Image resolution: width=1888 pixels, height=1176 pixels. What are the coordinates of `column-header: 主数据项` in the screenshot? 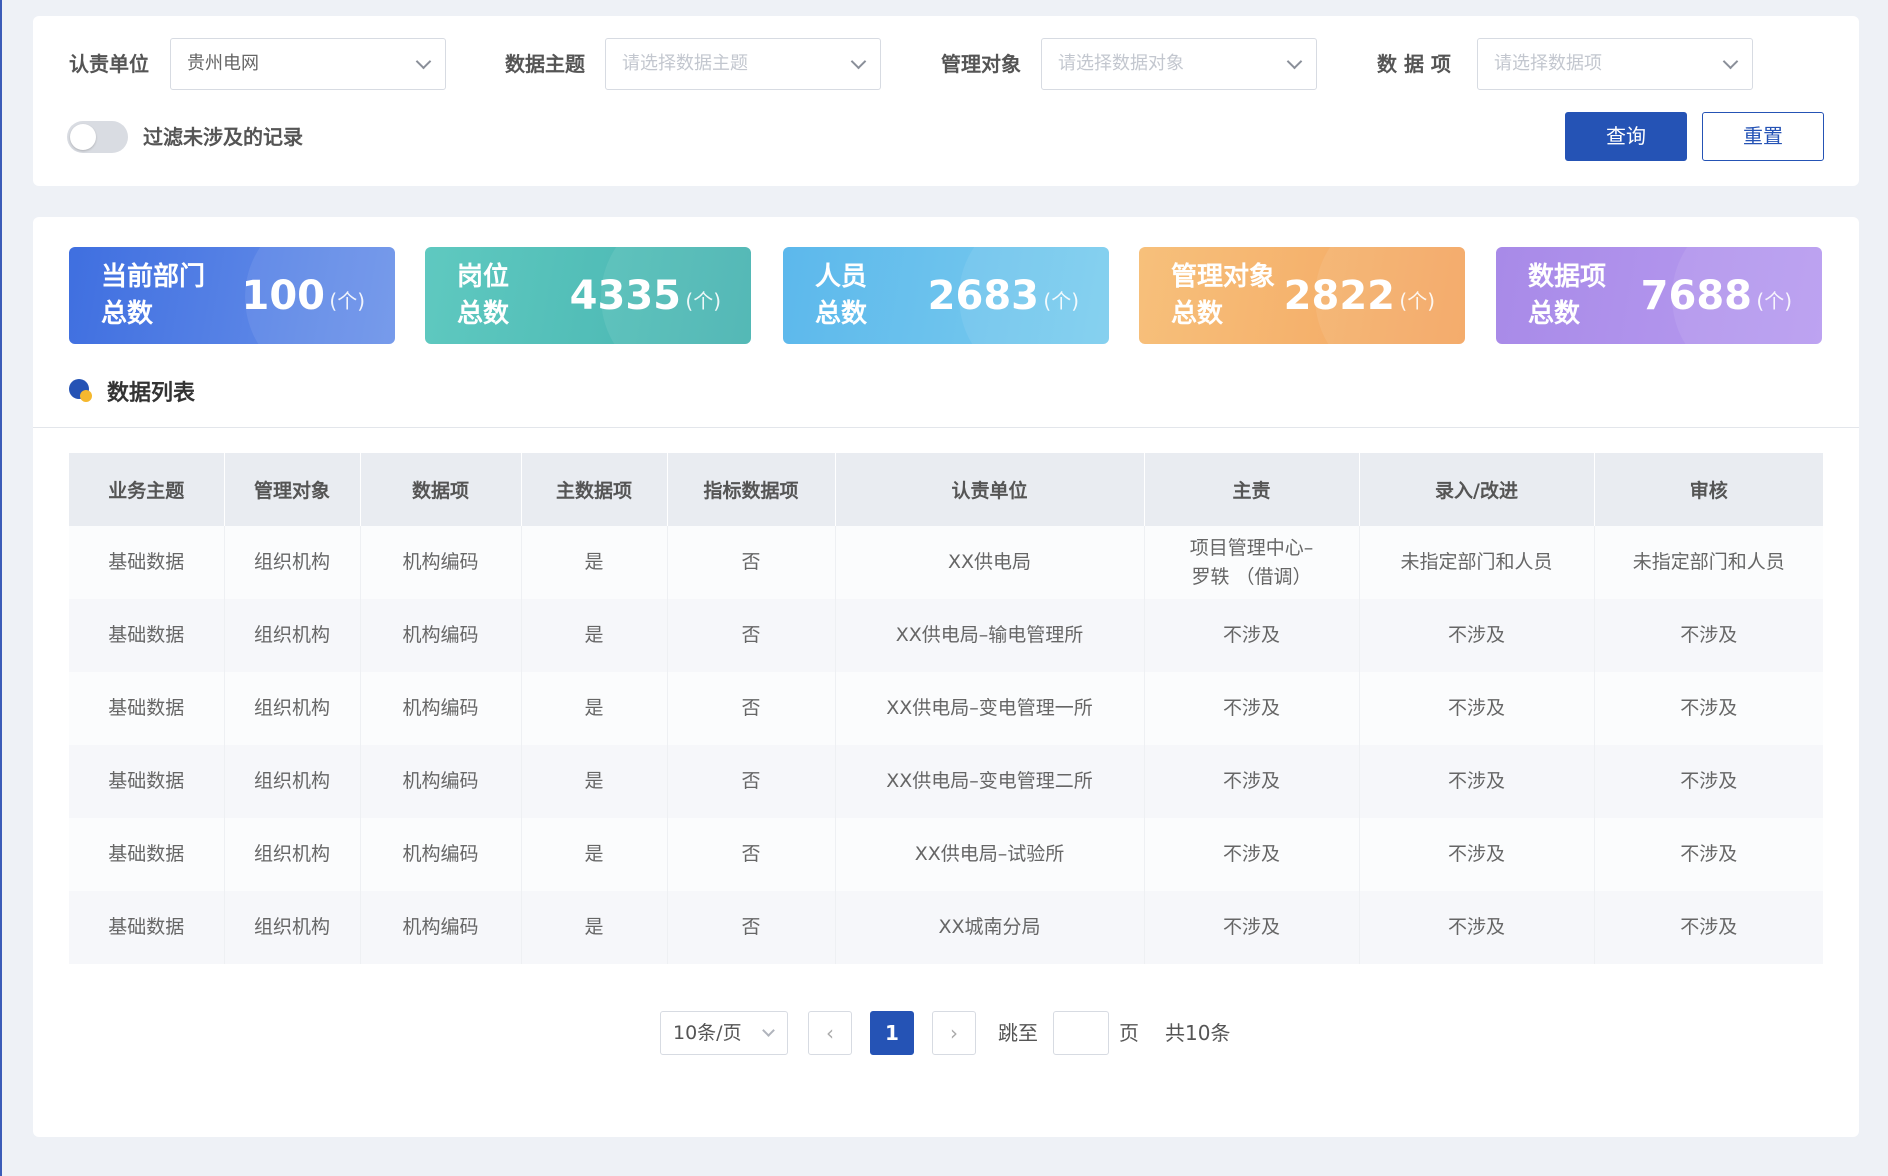 It's located at (594, 489).